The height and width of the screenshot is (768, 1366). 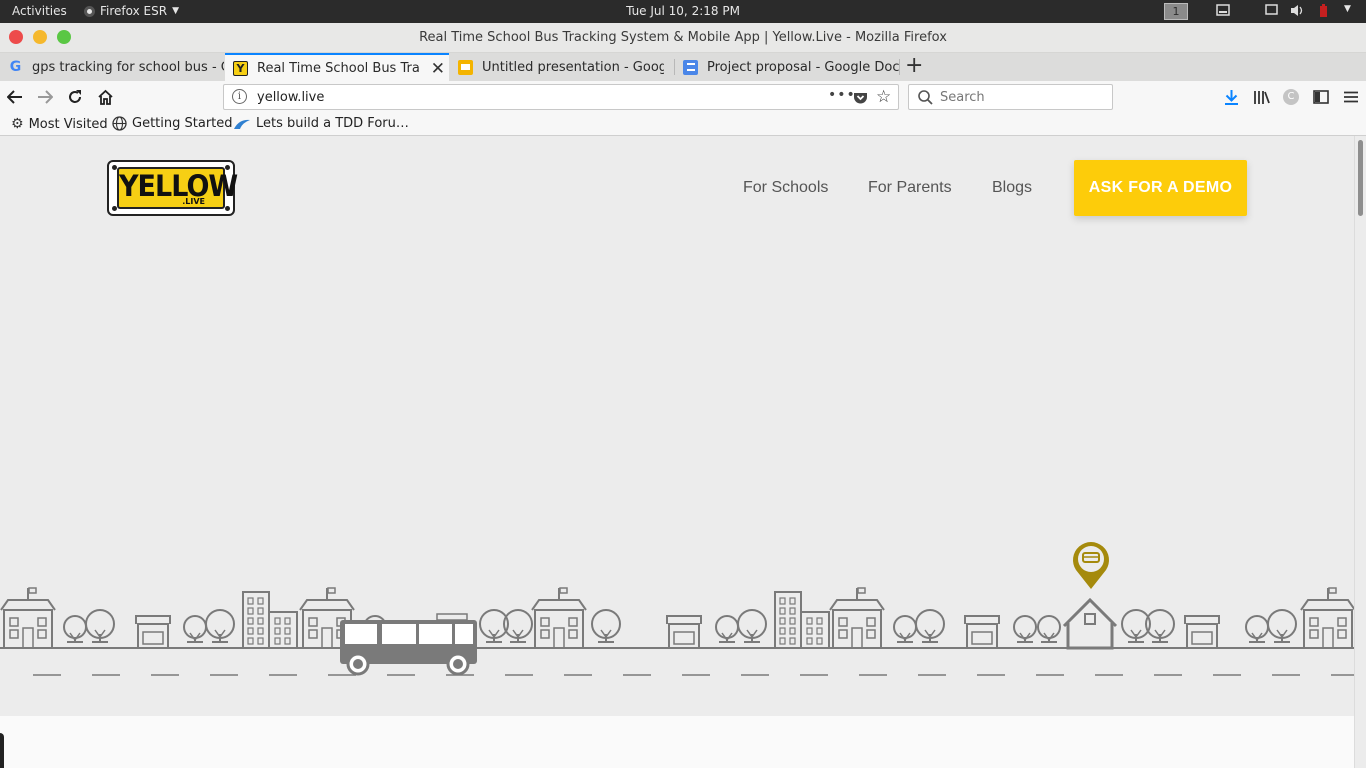 What do you see at coordinates (1271, 11) in the screenshot?
I see `display-icon` at bounding box center [1271, 11].